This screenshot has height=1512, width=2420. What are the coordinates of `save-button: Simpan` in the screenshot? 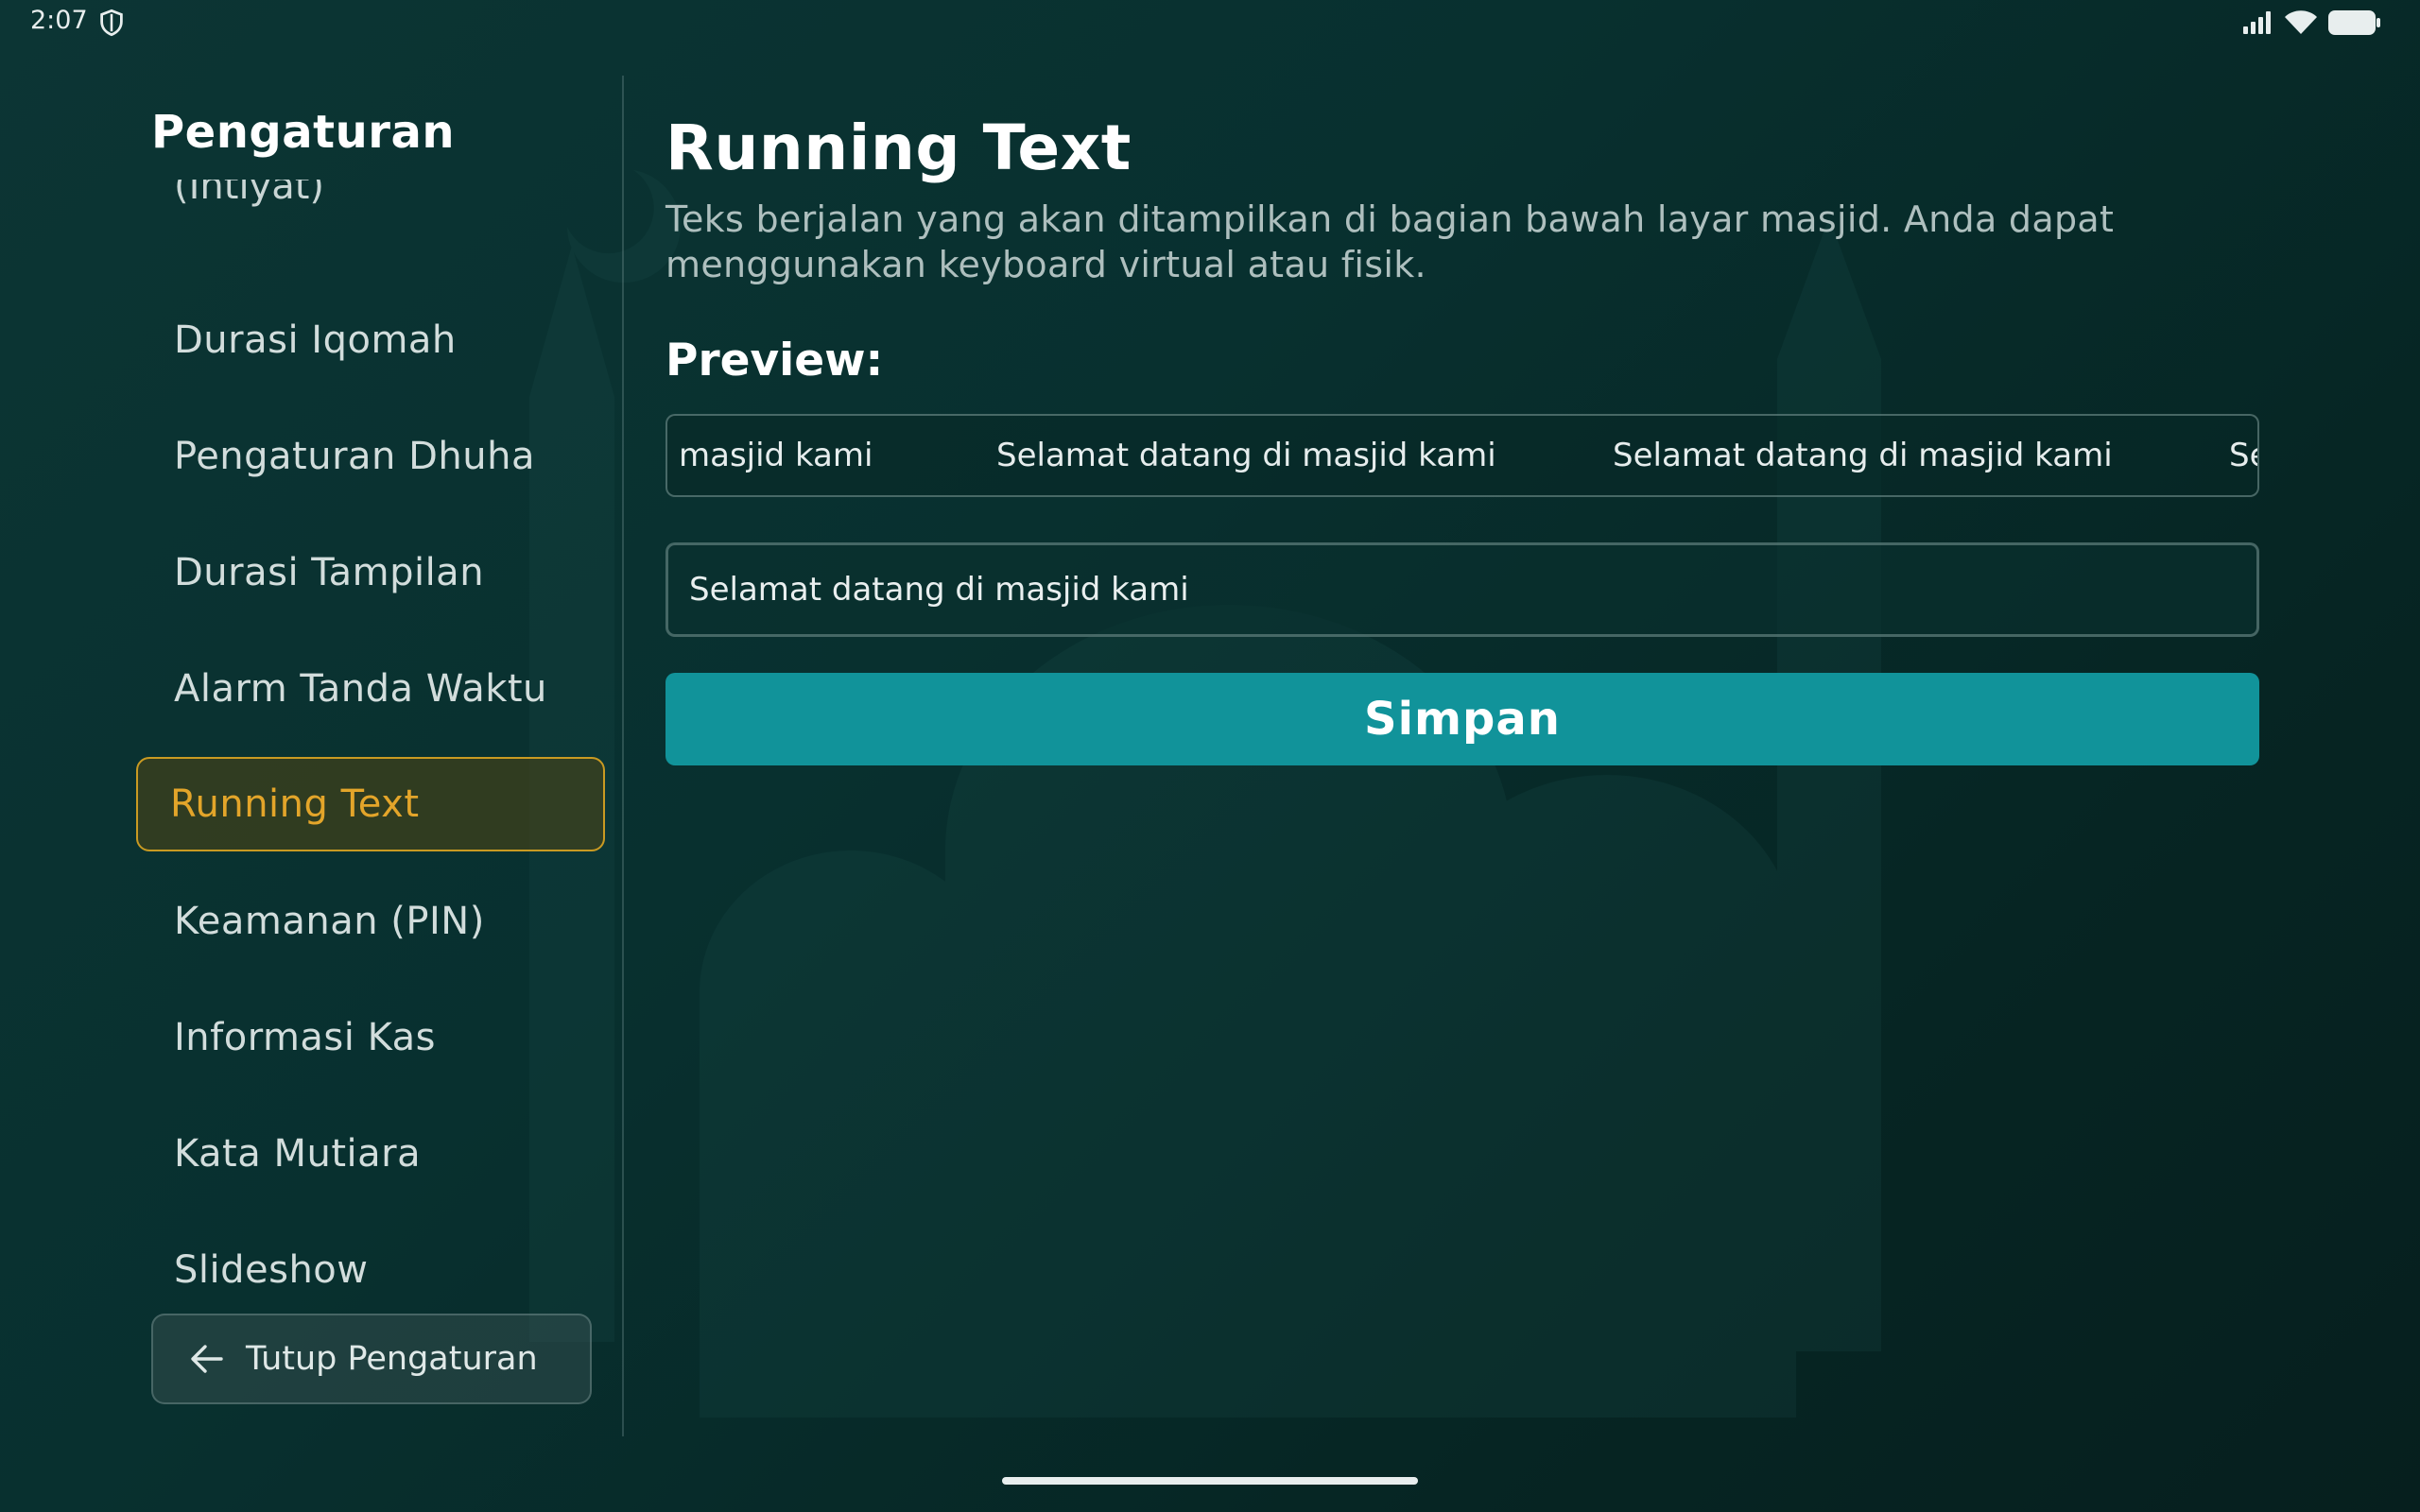 It's located at (1462, 719).